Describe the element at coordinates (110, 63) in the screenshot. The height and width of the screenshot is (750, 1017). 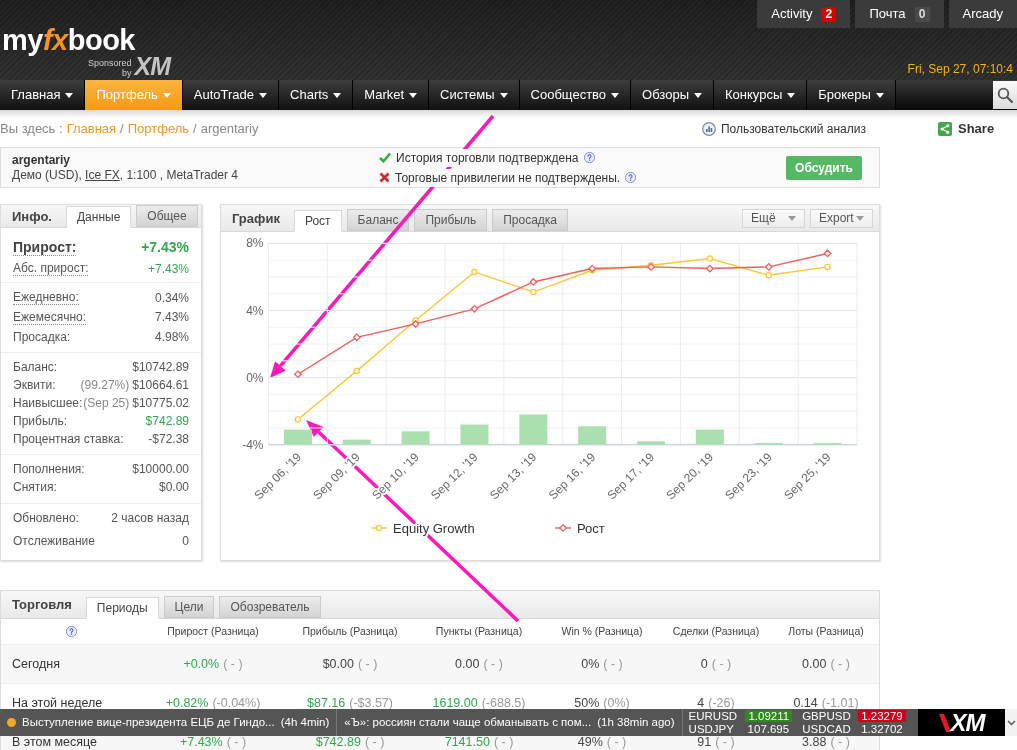
I see `sponsor-label: Sponsored` at that location.